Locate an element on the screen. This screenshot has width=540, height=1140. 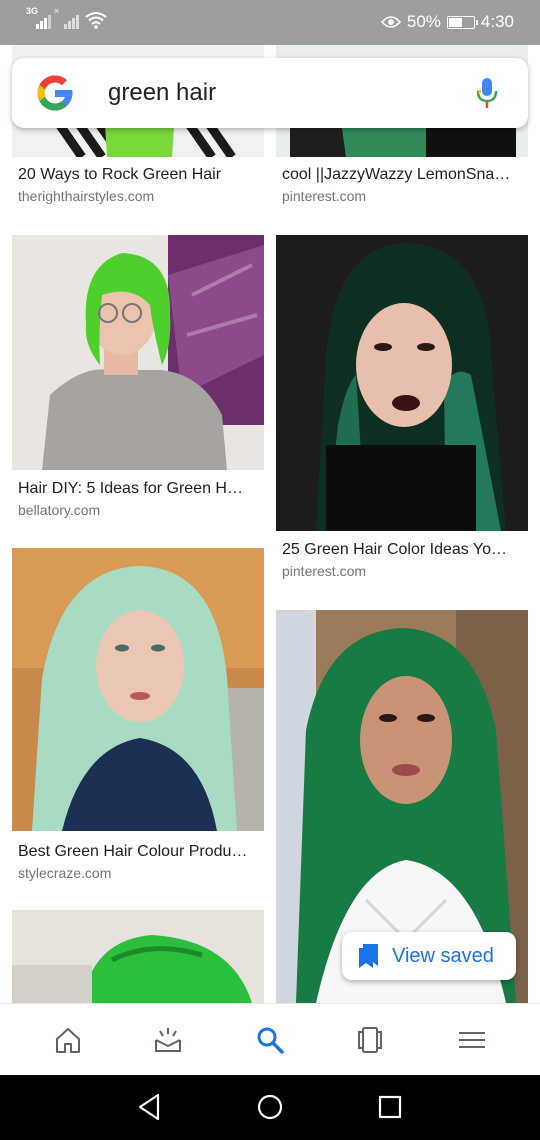
bookmarks-icon is located at coordinates (368, 956).